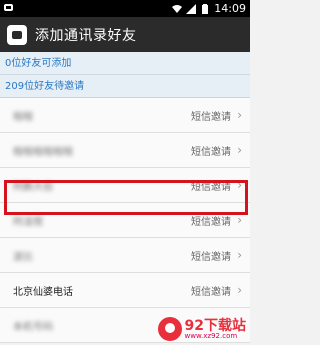  I want to click on contact-row: 波比 短信邀请 ›, so click(125, 255).